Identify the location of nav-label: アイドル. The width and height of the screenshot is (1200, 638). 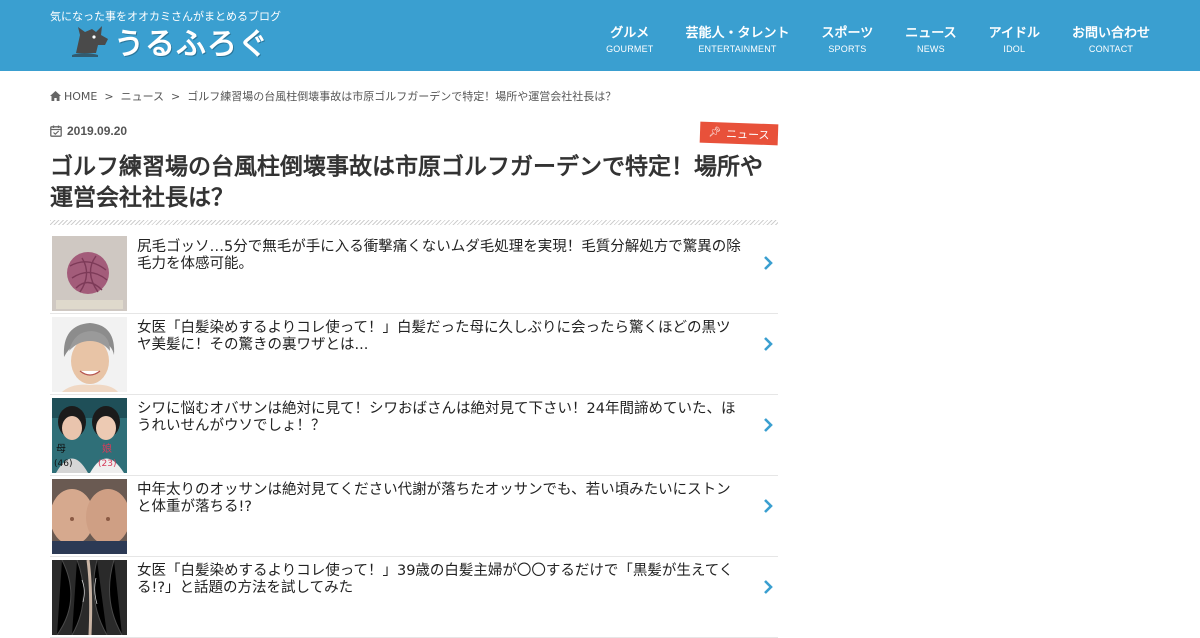
(1014, 33).